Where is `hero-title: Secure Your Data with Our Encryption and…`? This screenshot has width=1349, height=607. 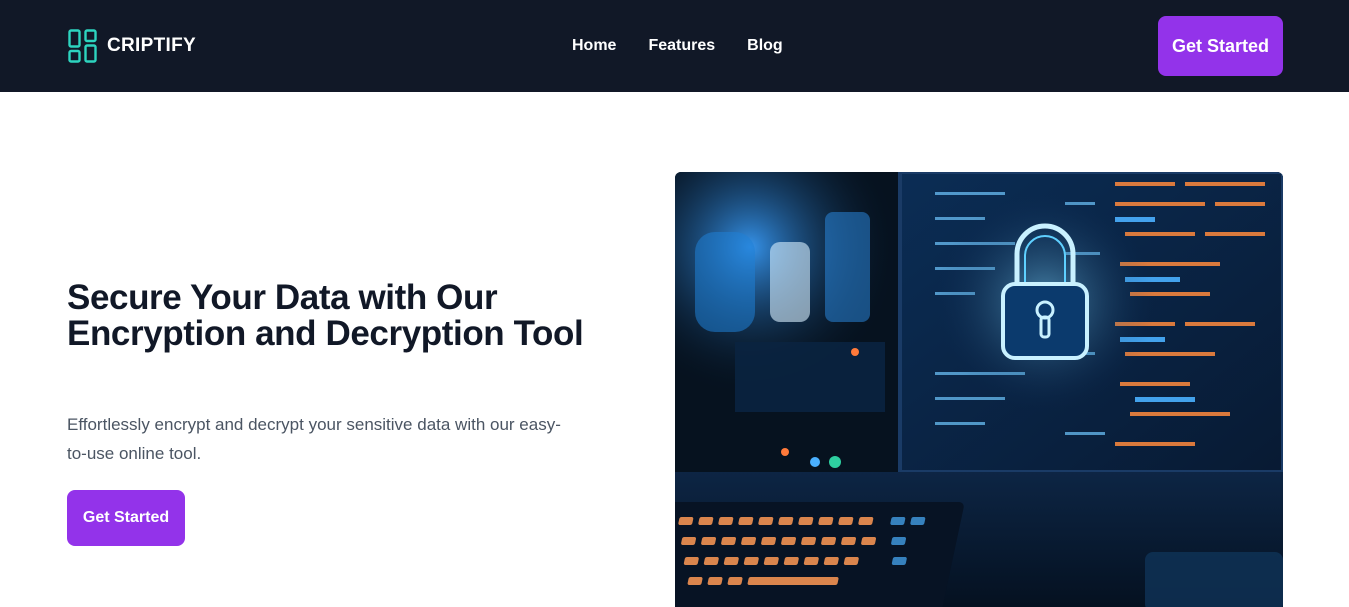 hero-title: Secure Your Data with Our Encryption and… is located at coordinates (325, 315).